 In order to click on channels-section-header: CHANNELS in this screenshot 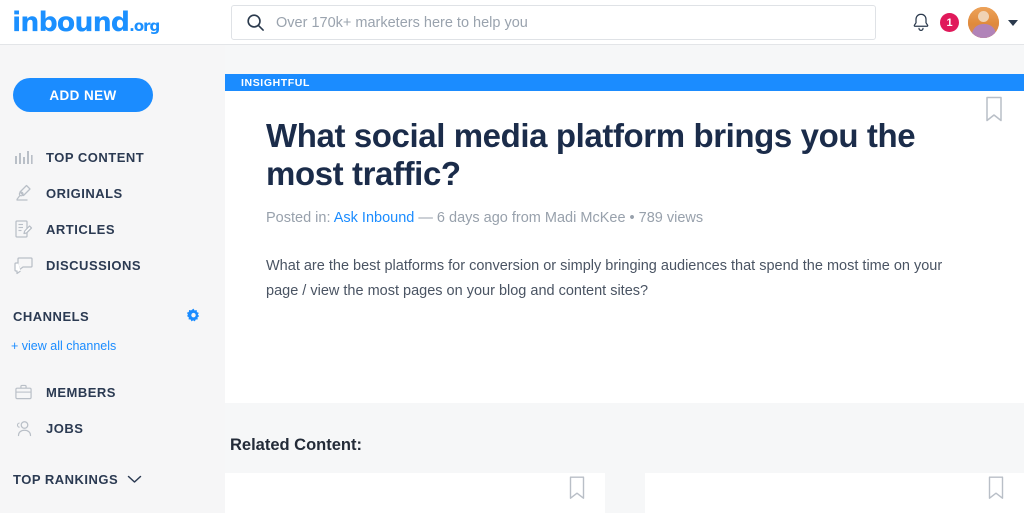, I will do `click(112, 316)`.